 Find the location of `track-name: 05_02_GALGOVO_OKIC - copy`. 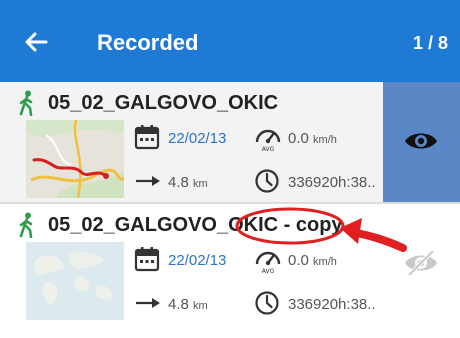

track-name: 05_02_GALGOVO_OKIC - copy is located at coordinates (195, 225).